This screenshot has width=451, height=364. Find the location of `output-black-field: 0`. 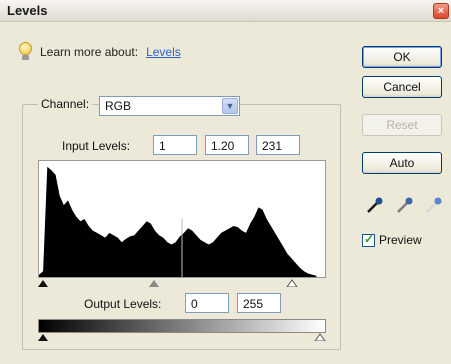

output-black-field: 0 is located at coordinates (207, 303).